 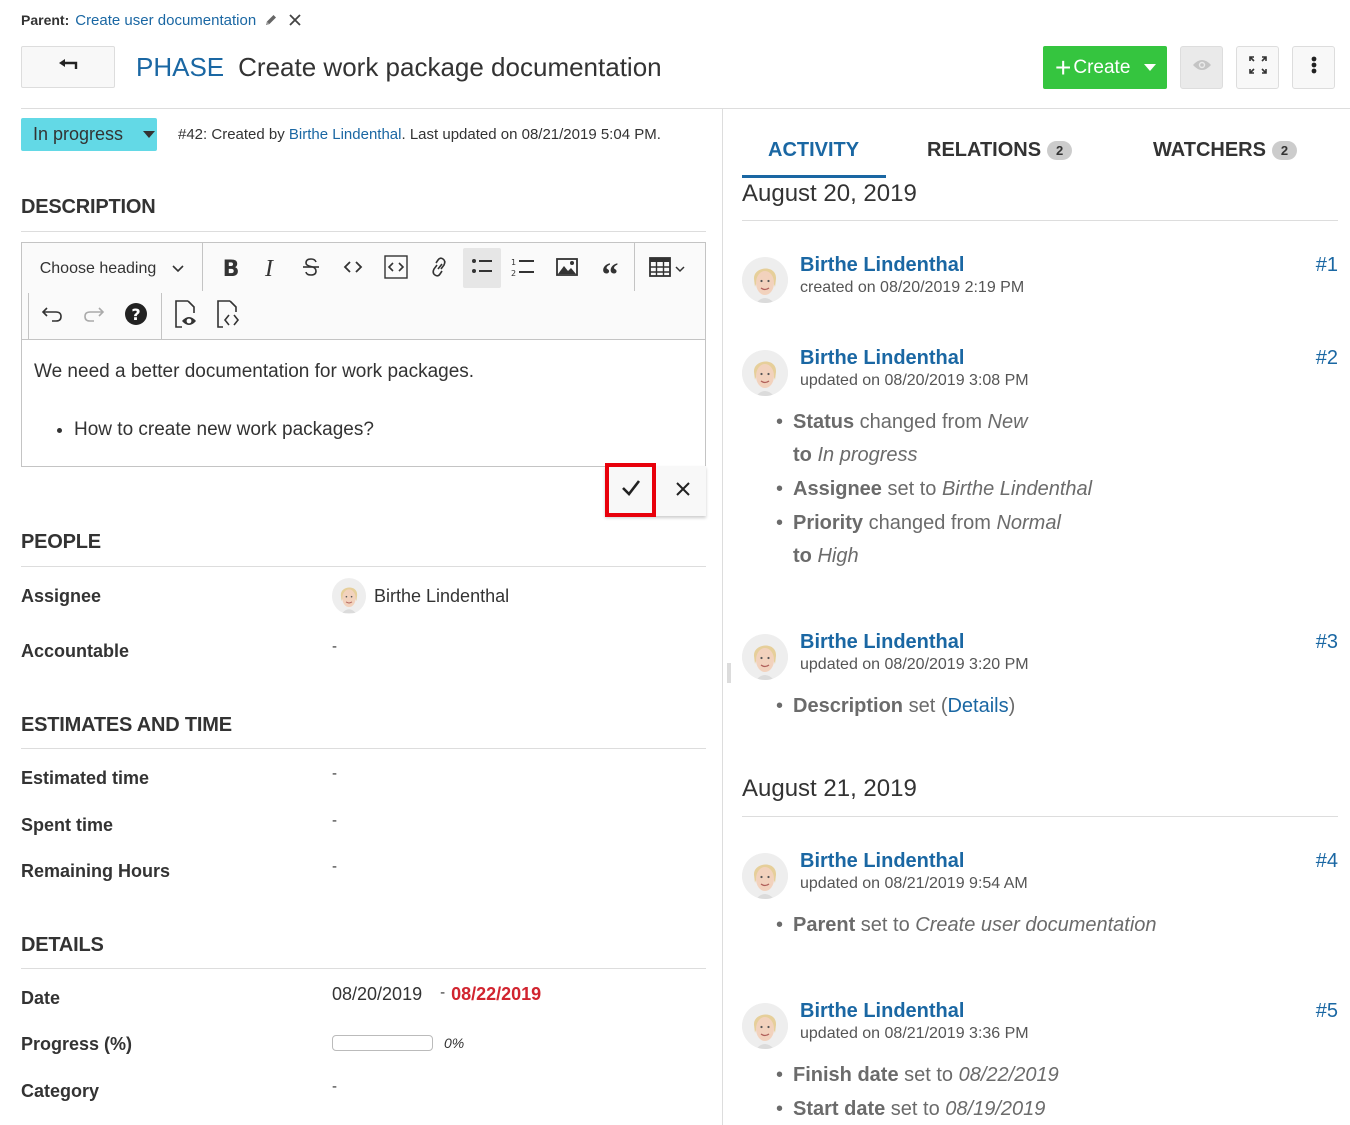 I want to click on activity-number-link: #4, so click(x=1327, y=861).